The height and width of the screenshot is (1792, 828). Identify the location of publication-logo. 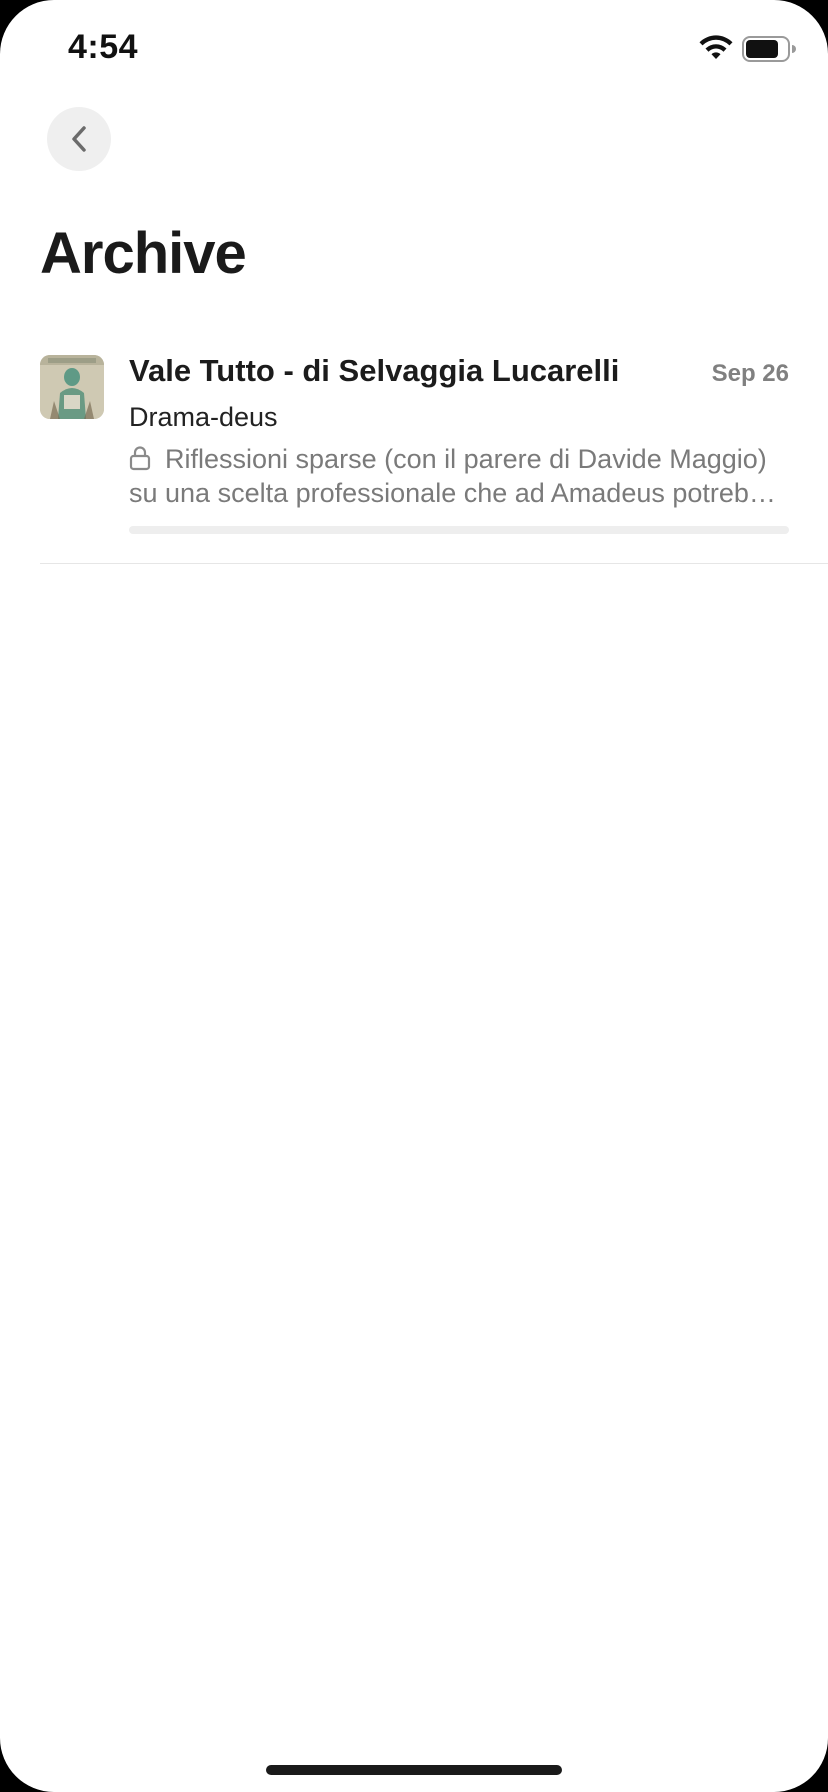
(72, 387).